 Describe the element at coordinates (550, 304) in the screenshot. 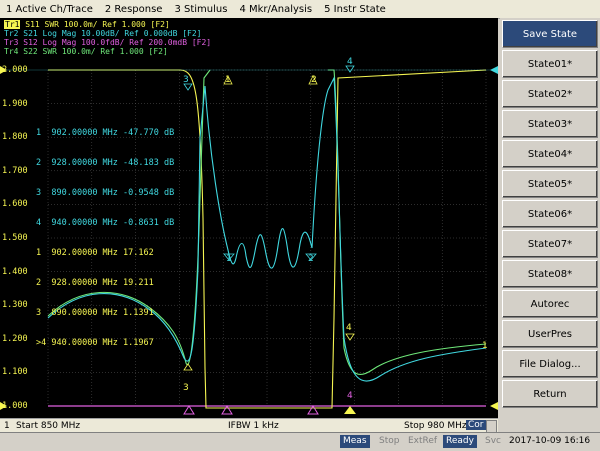

I see `softkey-autorec: Autorec` at that location.